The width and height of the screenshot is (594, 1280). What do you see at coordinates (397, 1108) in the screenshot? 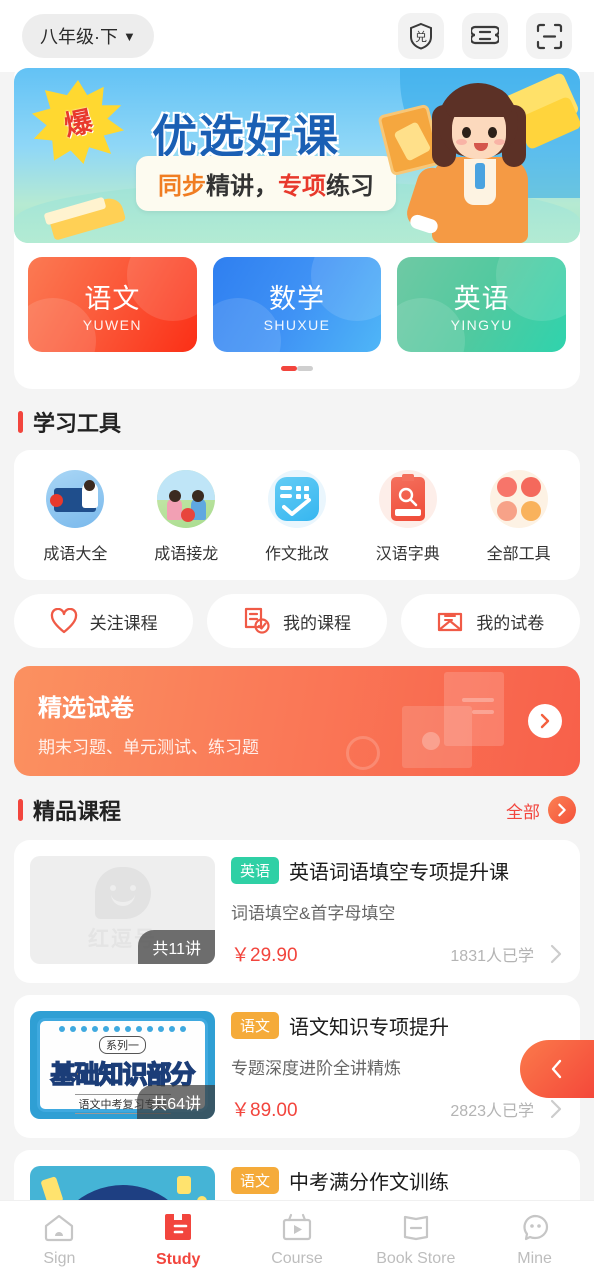
I see `course-meta-row: ￥89.00 2823人已学` at bounding box center [397, 1108].